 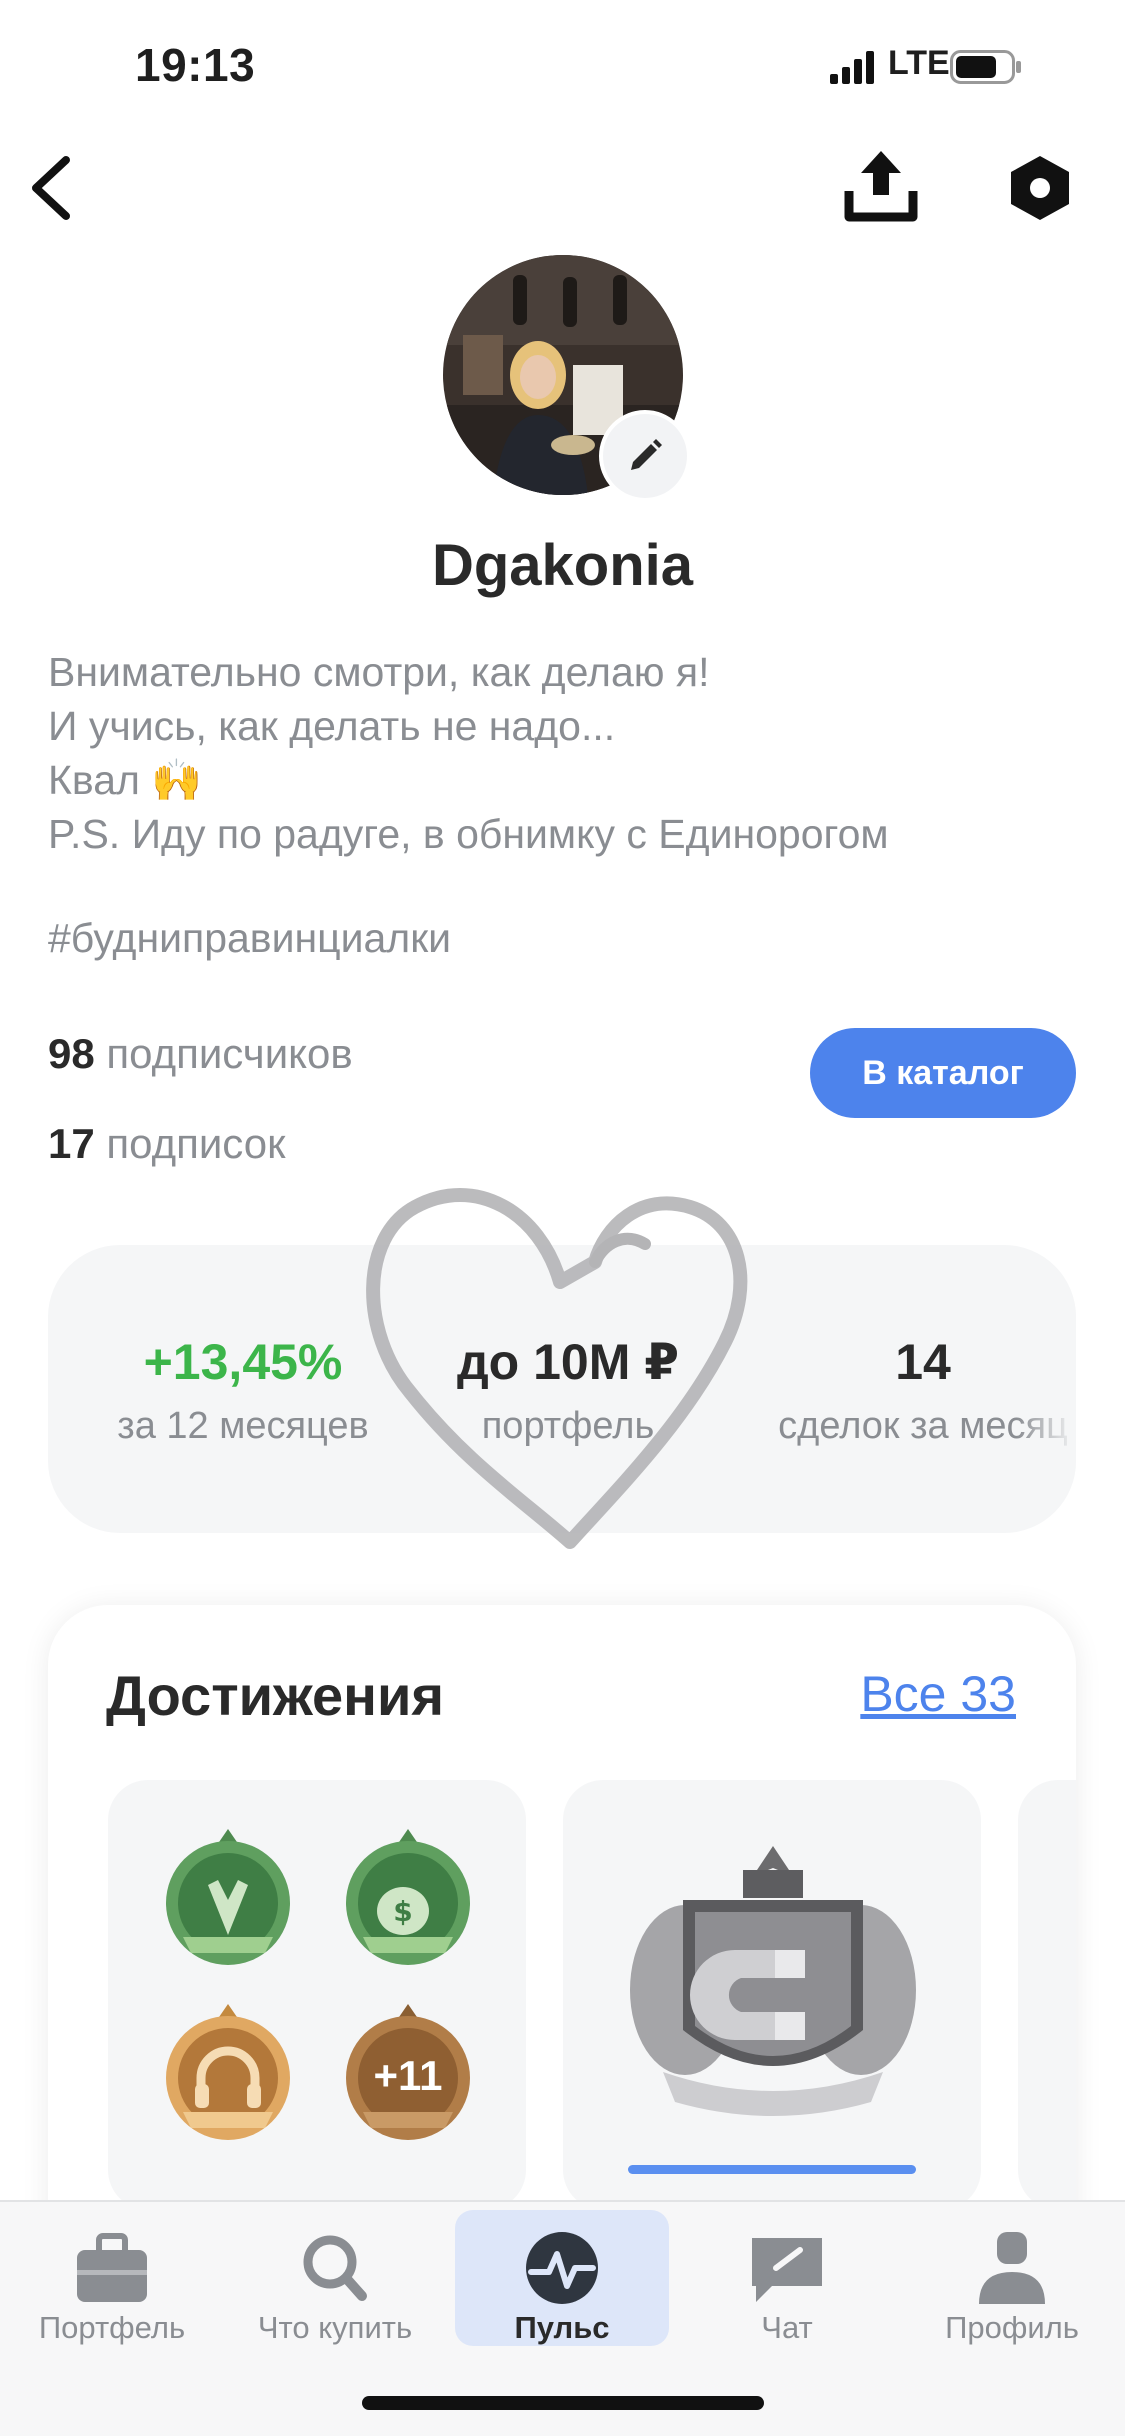 What do you see at coordinates (562, 565) in the screenshot?
I see `profile-username: Dgakonia` at bounding box center [562, 565].